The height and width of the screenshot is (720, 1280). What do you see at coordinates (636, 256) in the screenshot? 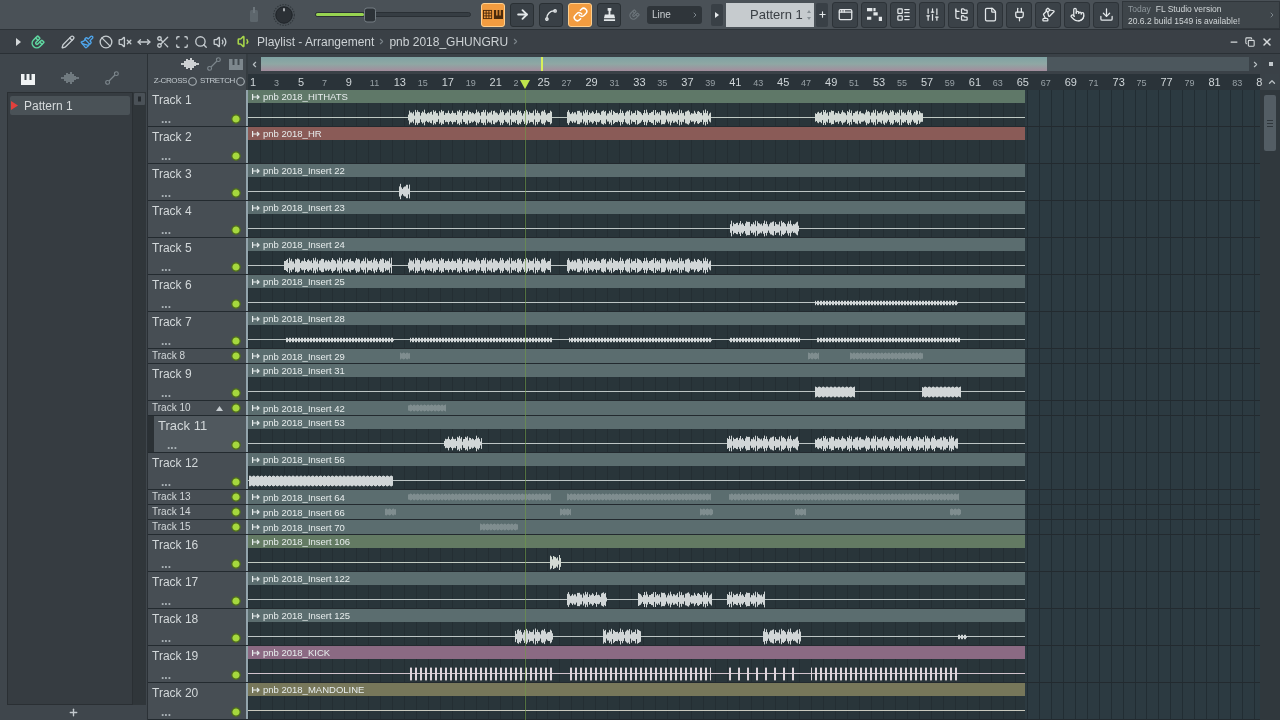
I see `audio-clip: pnb 2018_Insert 24` at bounding box center [636, 256].